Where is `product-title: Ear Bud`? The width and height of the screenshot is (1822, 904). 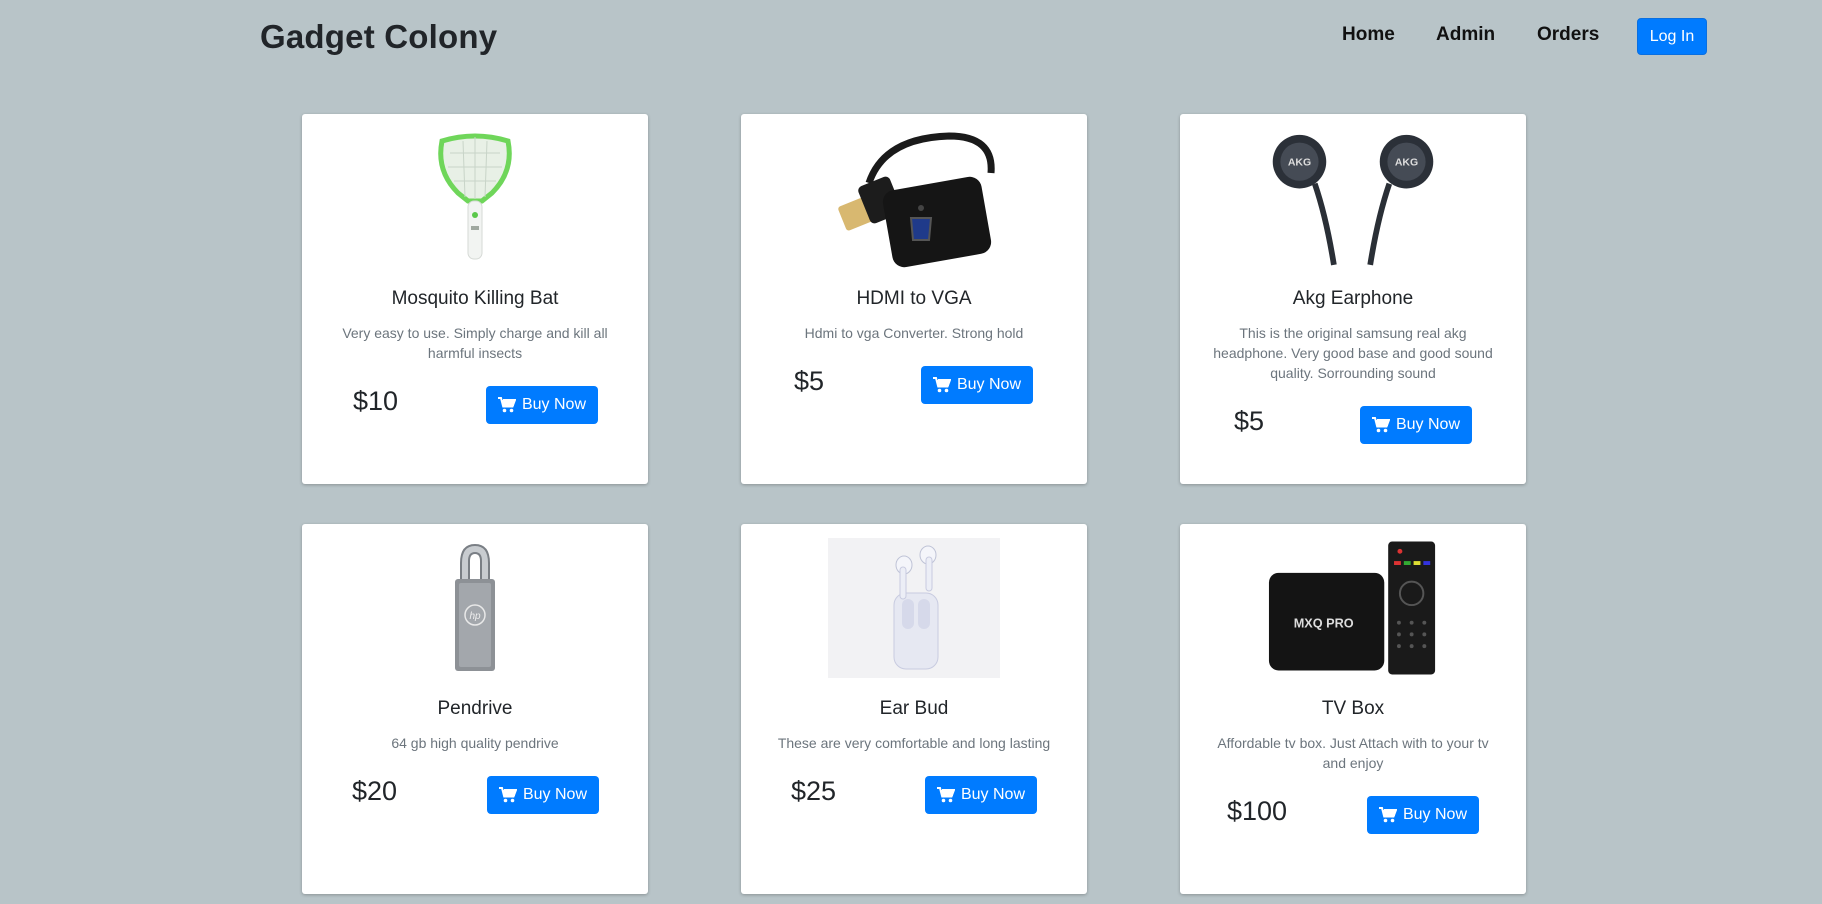
product-title: Ear Bud is located at coordinates (914, 708).